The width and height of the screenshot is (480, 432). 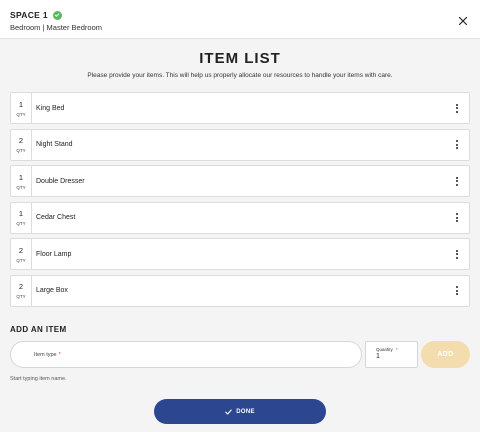 What do you see at coordinates (56, 218) in the screenshot?
I see `item-name: Cedar Chest` at bounding box center [56, 218].